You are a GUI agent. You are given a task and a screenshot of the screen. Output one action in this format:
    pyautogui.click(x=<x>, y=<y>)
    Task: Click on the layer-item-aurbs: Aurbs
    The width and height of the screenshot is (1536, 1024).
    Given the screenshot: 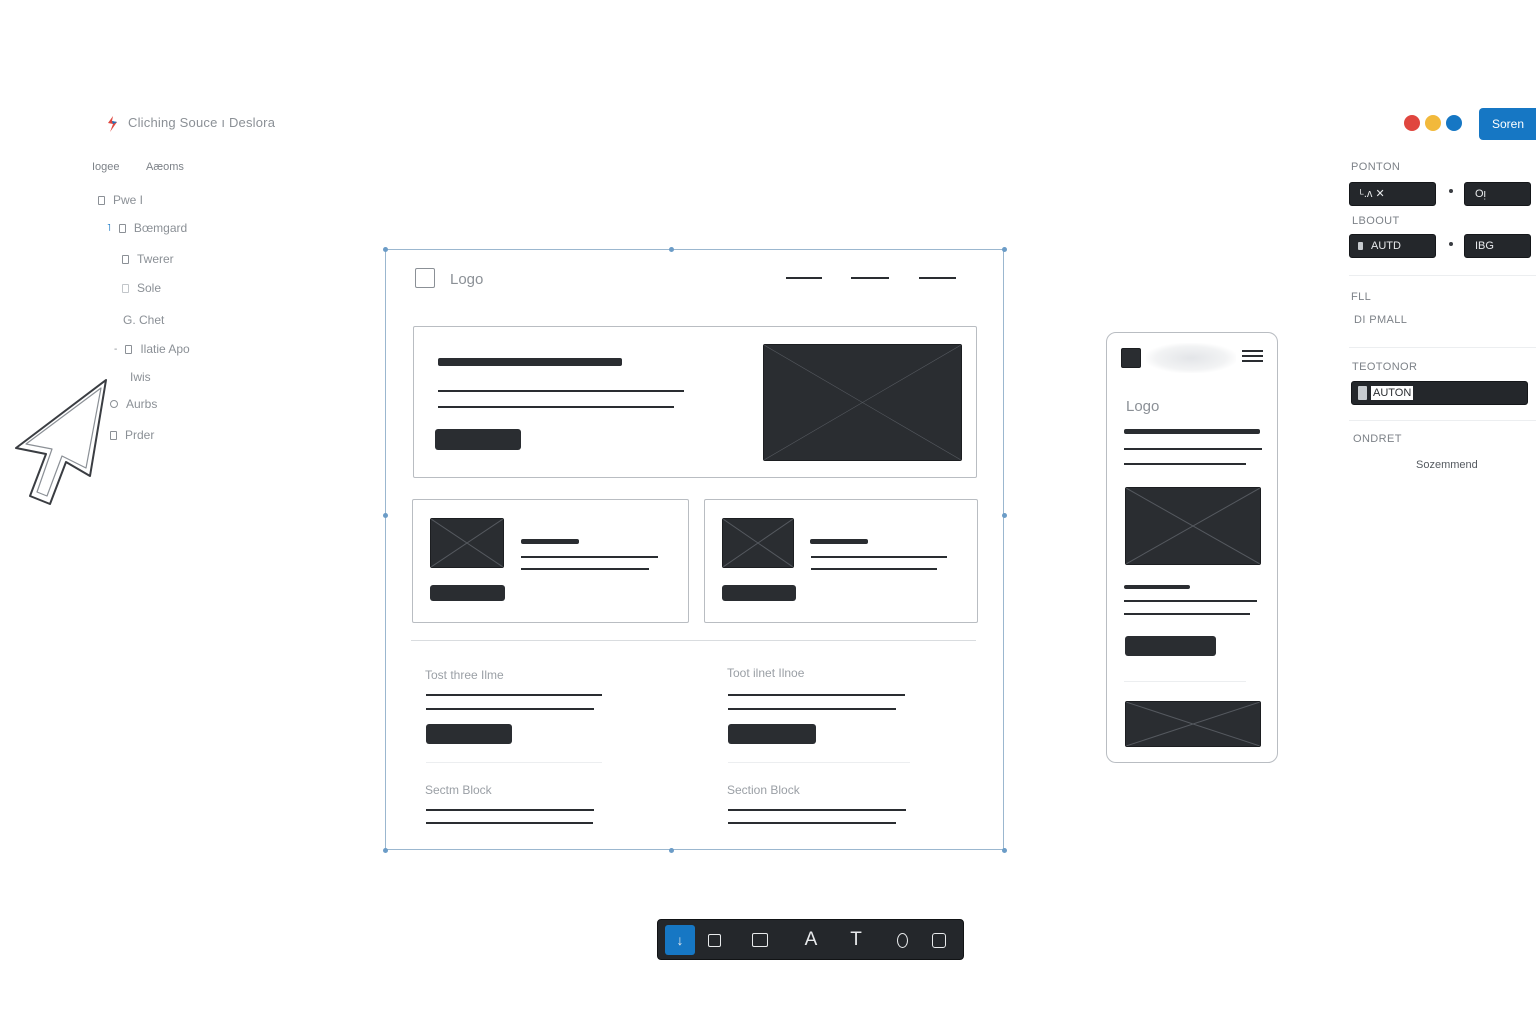 What is the action you would take?
    pyautogui.click(x=133, y=404)
    